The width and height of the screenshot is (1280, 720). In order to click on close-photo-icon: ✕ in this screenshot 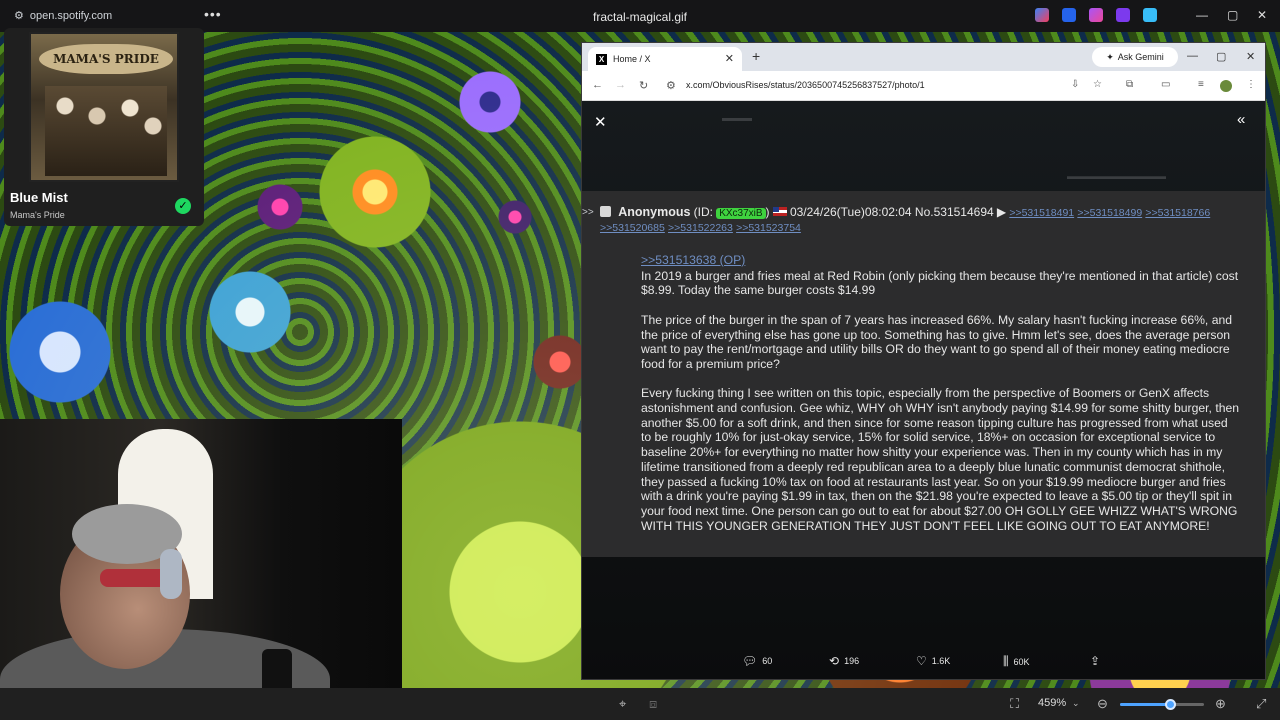, I will do `click(600, 122)`.